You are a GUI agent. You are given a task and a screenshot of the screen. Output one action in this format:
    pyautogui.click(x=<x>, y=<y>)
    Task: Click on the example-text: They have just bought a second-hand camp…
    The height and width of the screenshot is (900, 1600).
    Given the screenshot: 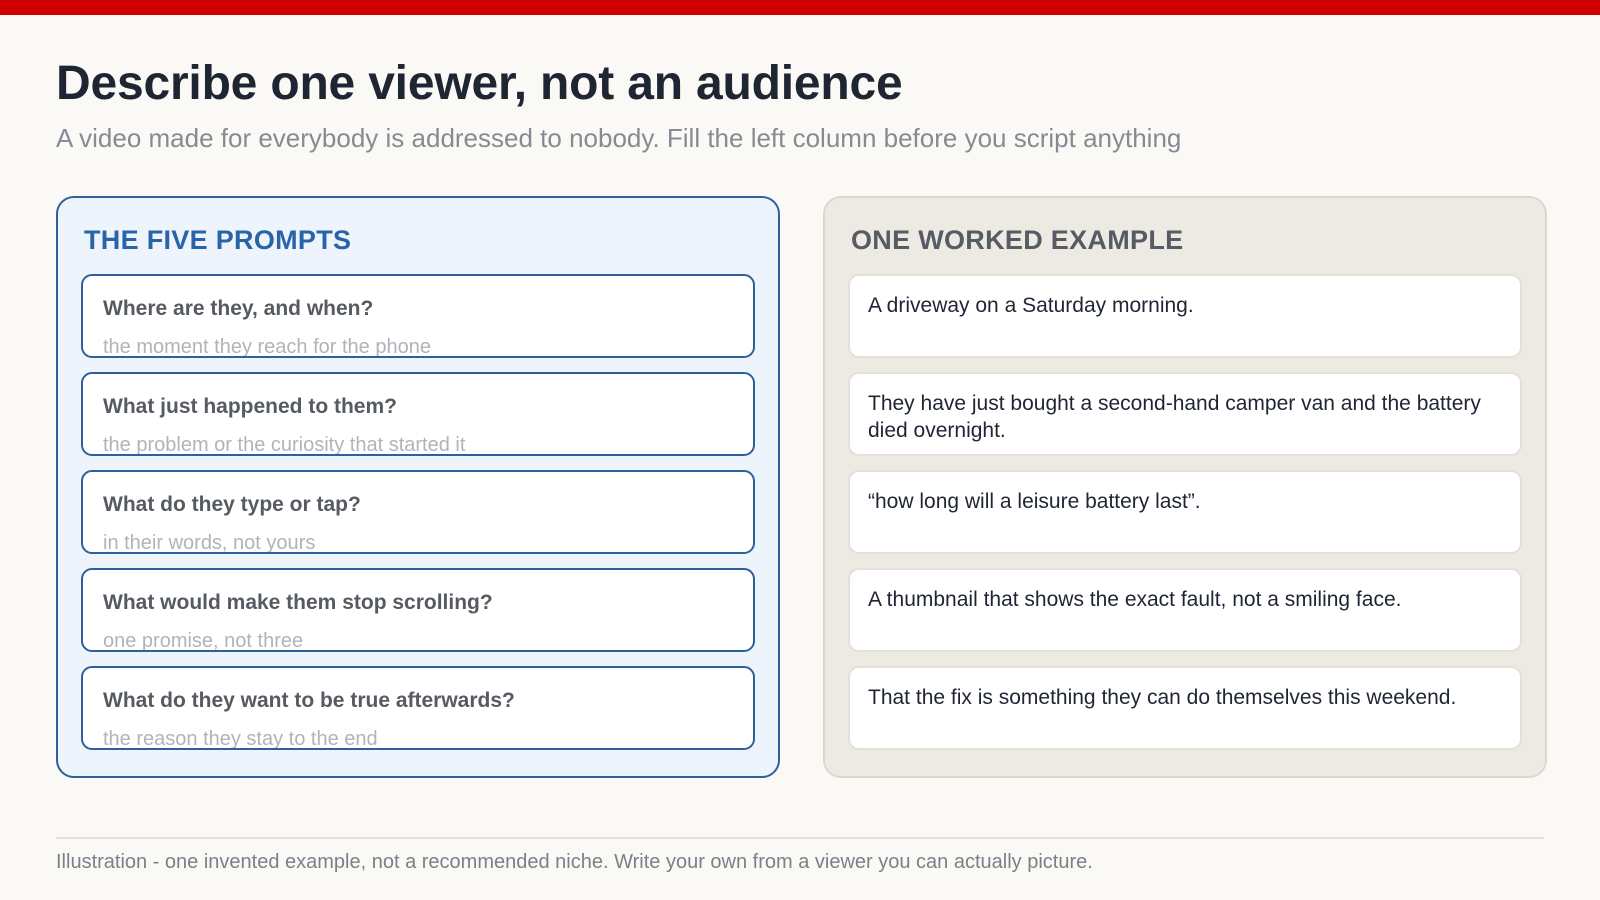 What is the action you would take?
    pyautogui.click(x=1174, y=417)
    